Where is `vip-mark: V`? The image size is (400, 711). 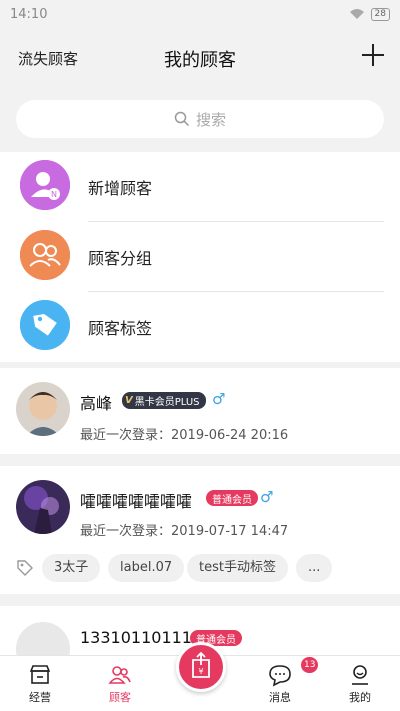
vip-mark: V is located at coordinates (129, 400).